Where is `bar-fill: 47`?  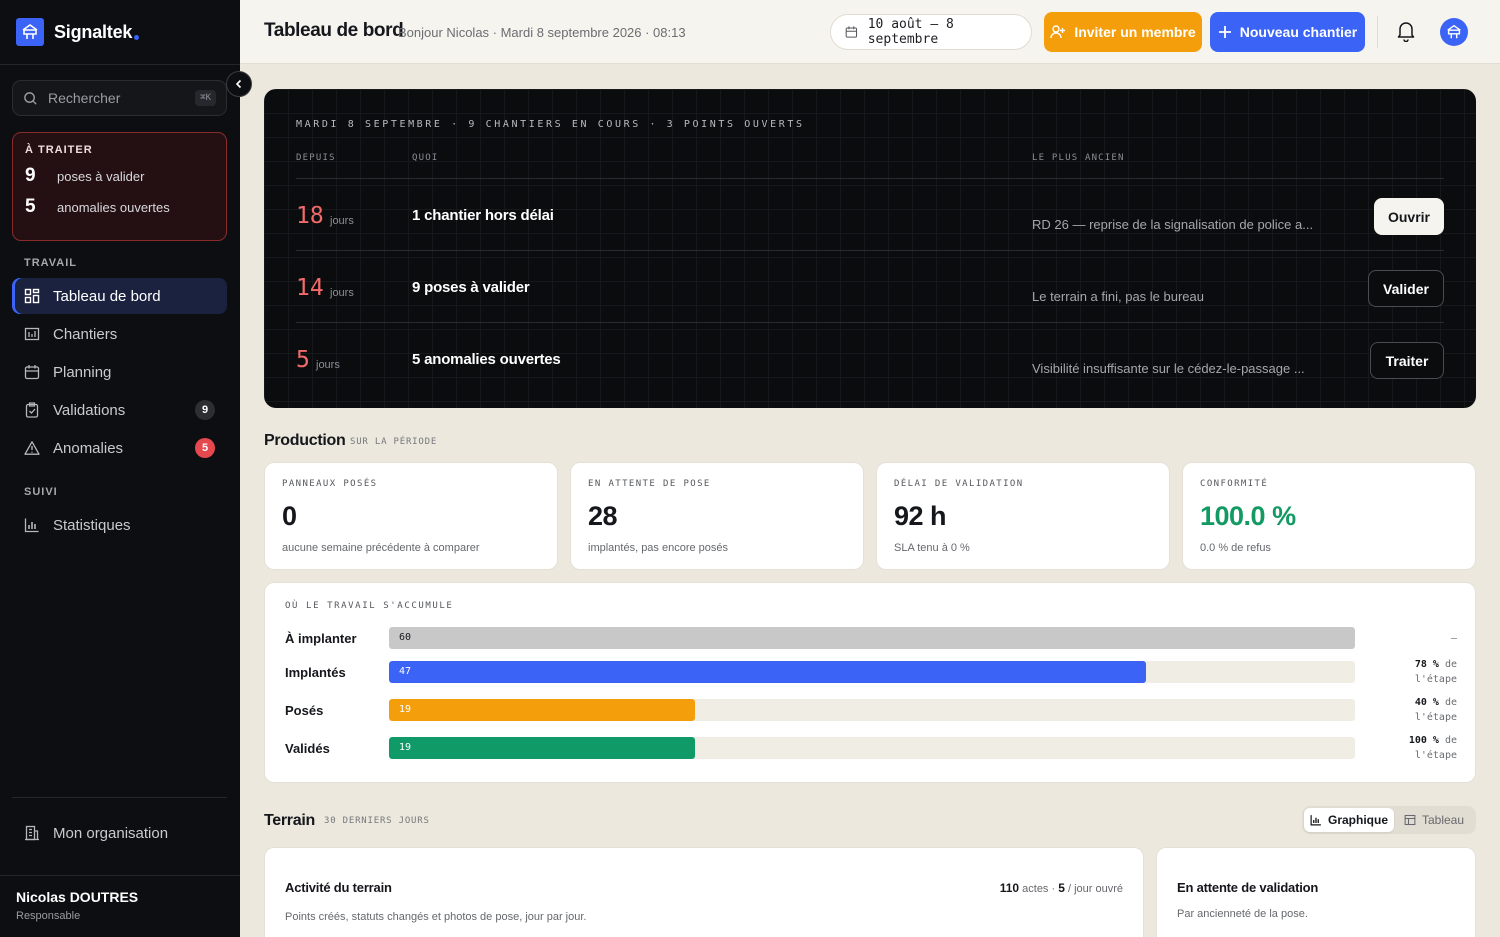 bar-fill: 47 is located at coordinates (767, 672).